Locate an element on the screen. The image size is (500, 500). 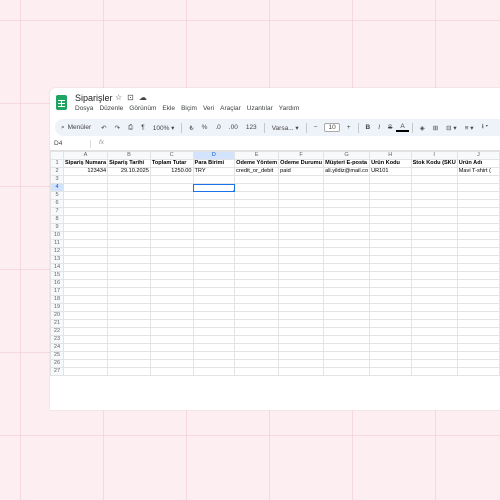
sheet-cell: Sipariş Tarihi is located at coordinates (129, 163).